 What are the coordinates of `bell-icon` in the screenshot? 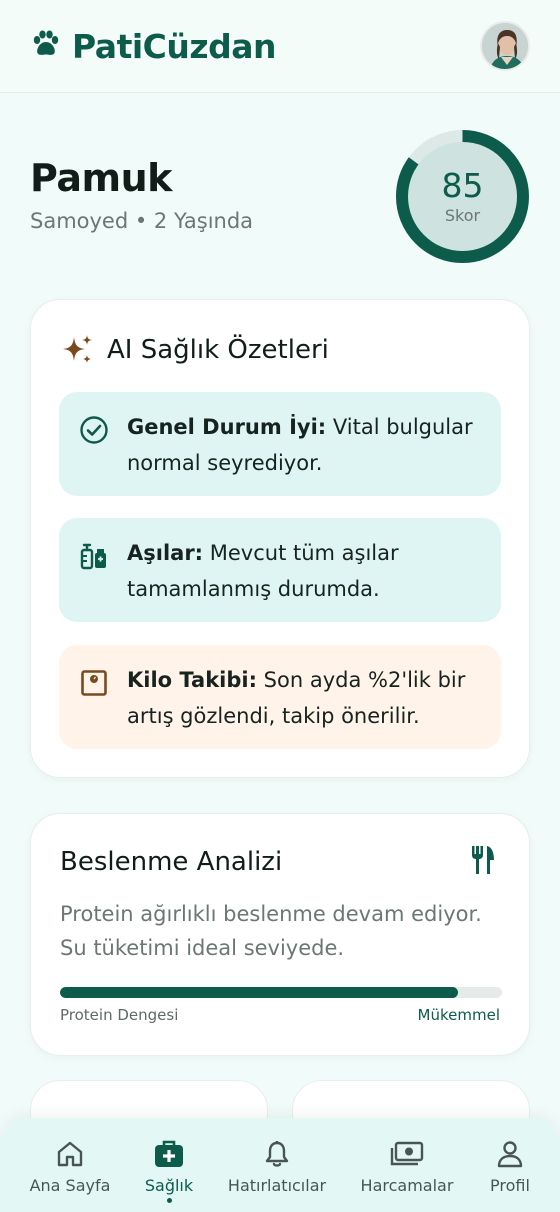 It's located at (277, 1154).